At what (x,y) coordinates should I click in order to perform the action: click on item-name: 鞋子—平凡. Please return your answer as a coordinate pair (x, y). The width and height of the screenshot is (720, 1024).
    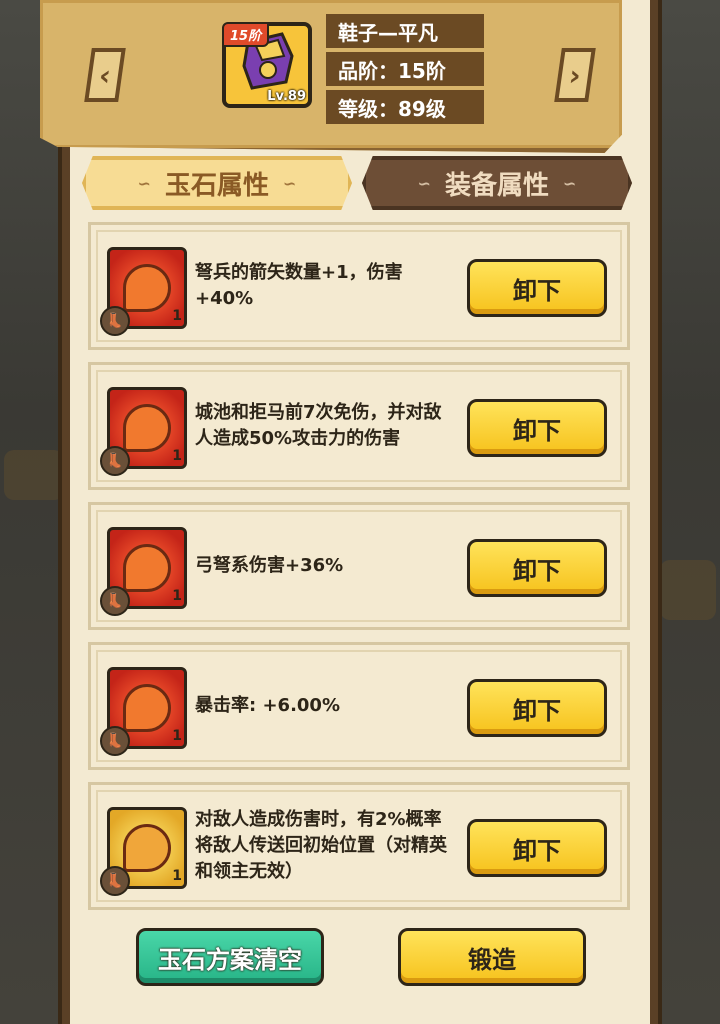
    Looking at the image, I should click on (405, 31).